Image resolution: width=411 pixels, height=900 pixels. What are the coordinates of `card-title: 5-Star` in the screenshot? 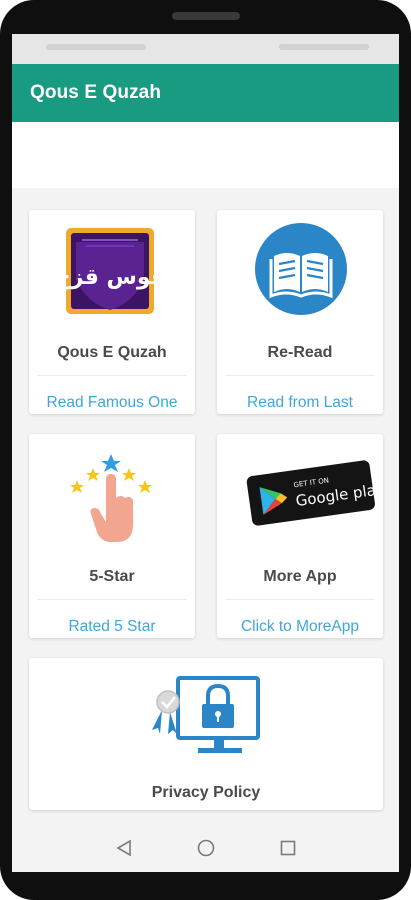 It's located at (112, 576).